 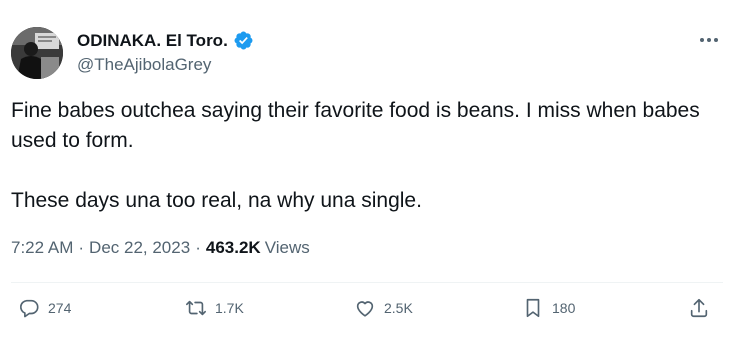 I want to click on tweet-date: Dec 22, 2023, so click(x=139, y=248).